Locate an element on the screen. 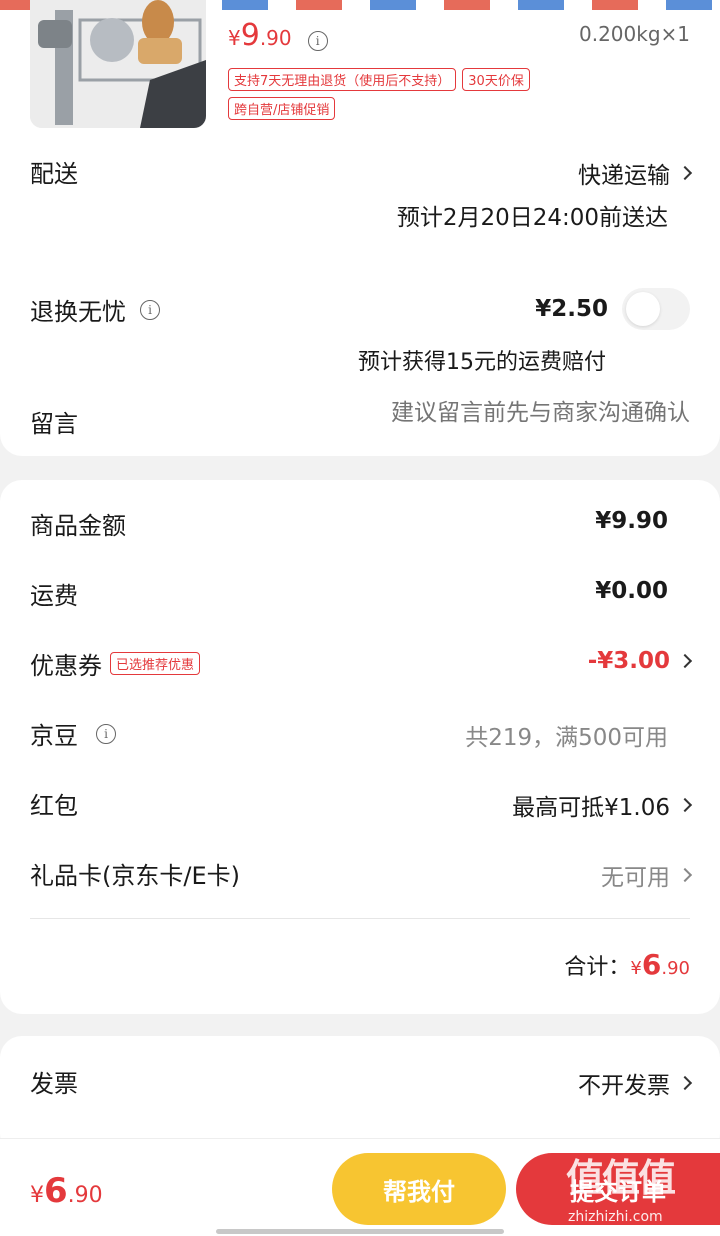  invoice-text: 不开发票 is located at coordinates (624, 1086).